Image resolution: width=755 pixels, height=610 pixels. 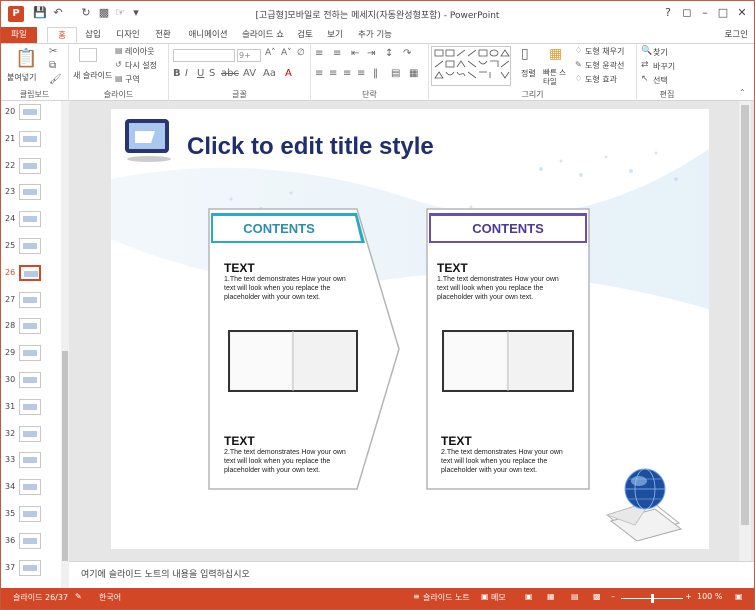 I want to click on select-button: 선택, so click(x=660, y=80).